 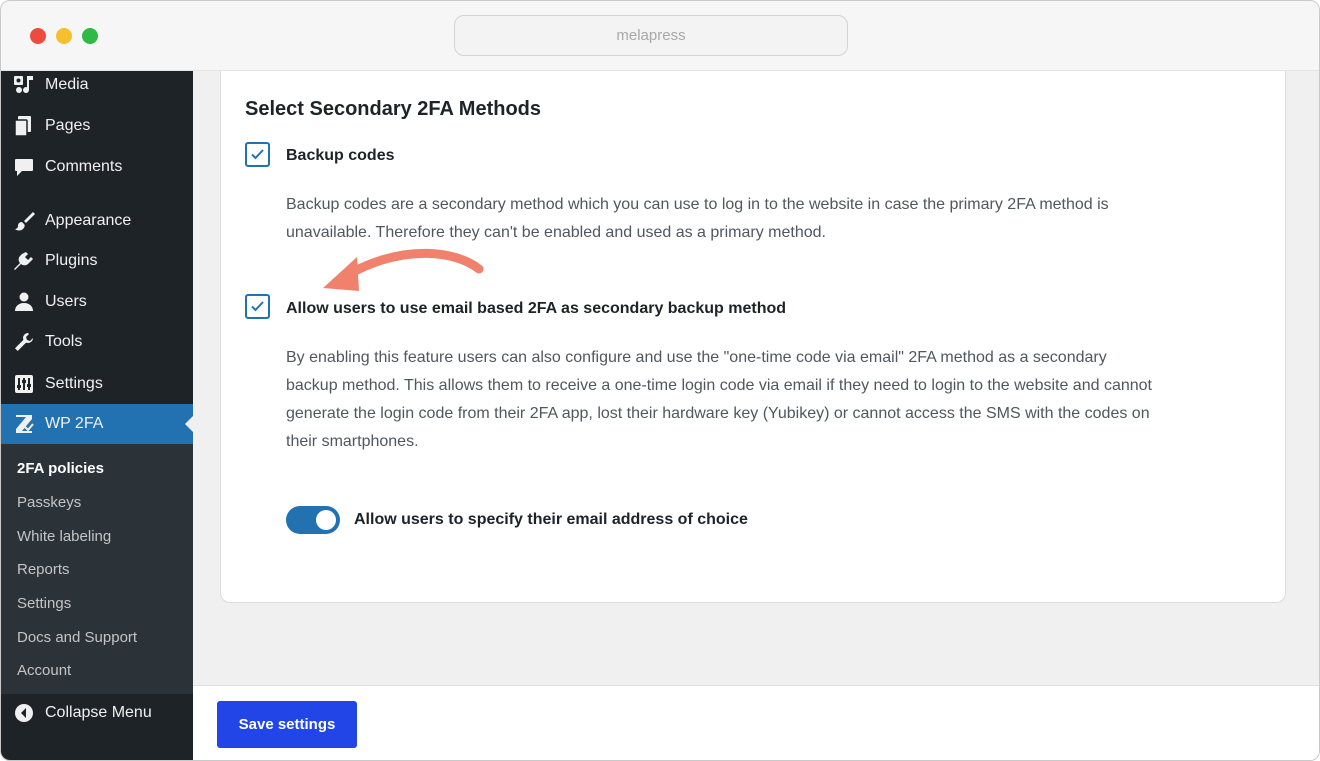 I want to click on address-bar: melapress, so click(x=651, y=35).